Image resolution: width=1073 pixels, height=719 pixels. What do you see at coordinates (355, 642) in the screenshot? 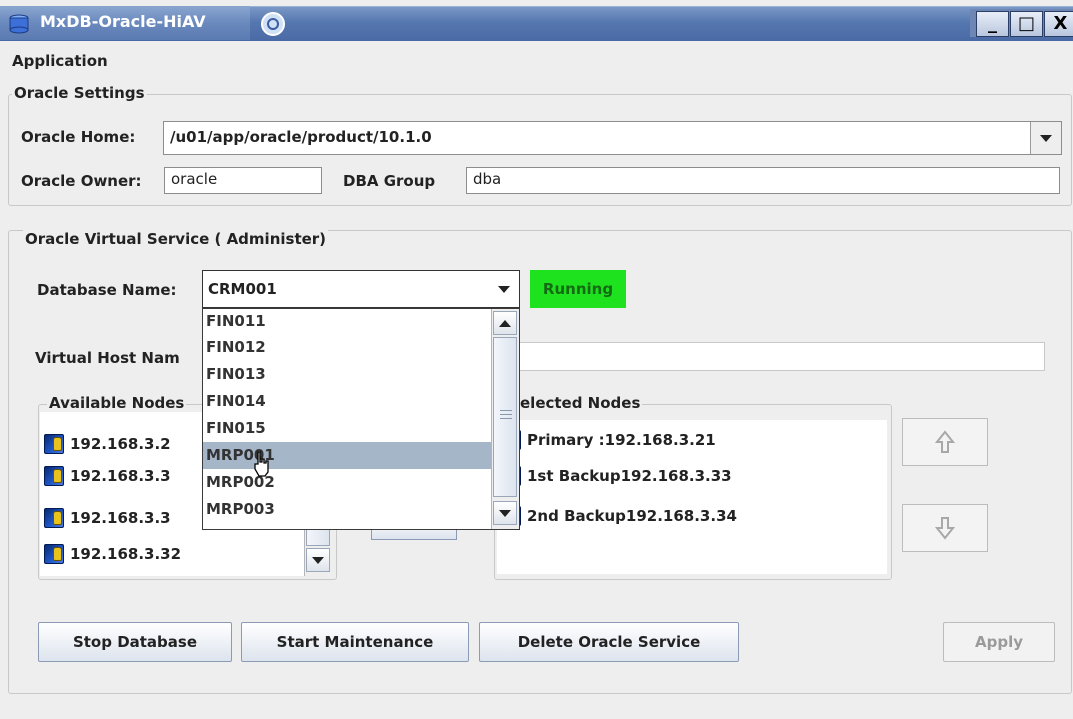
I see `start-maintenance-button: Start Maintenance` at bounding box center [355, 642].